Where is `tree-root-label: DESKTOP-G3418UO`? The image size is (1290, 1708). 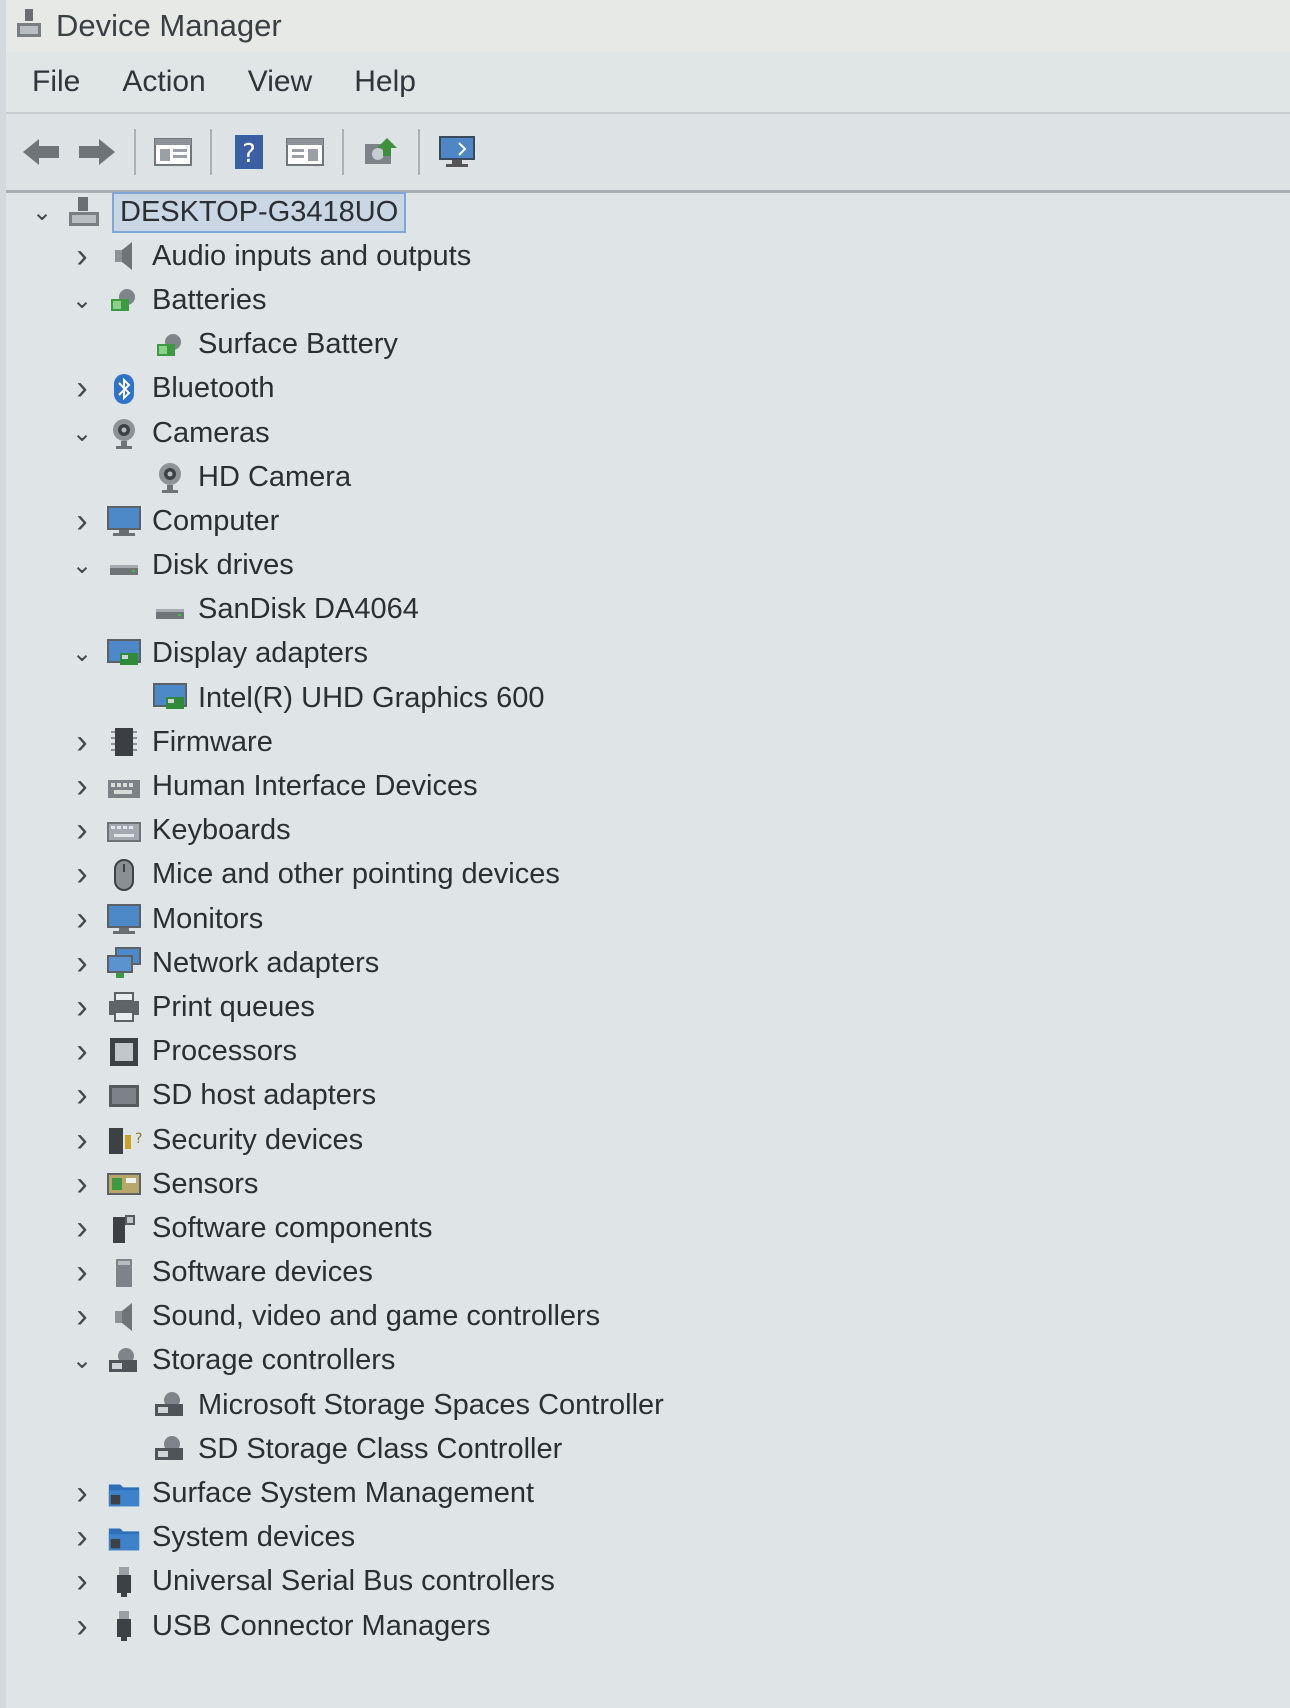
tree-root-label: DESKTOP-G3418UO is located at coordinates (259, 212).